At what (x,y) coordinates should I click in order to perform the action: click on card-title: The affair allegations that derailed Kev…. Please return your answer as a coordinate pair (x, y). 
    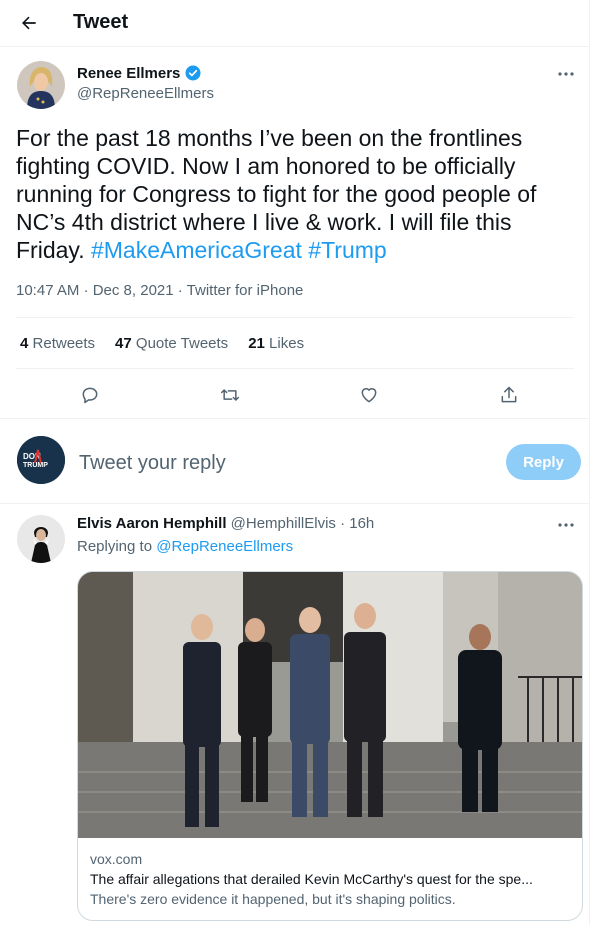
    Looking at the image, I should click on (311, 879).